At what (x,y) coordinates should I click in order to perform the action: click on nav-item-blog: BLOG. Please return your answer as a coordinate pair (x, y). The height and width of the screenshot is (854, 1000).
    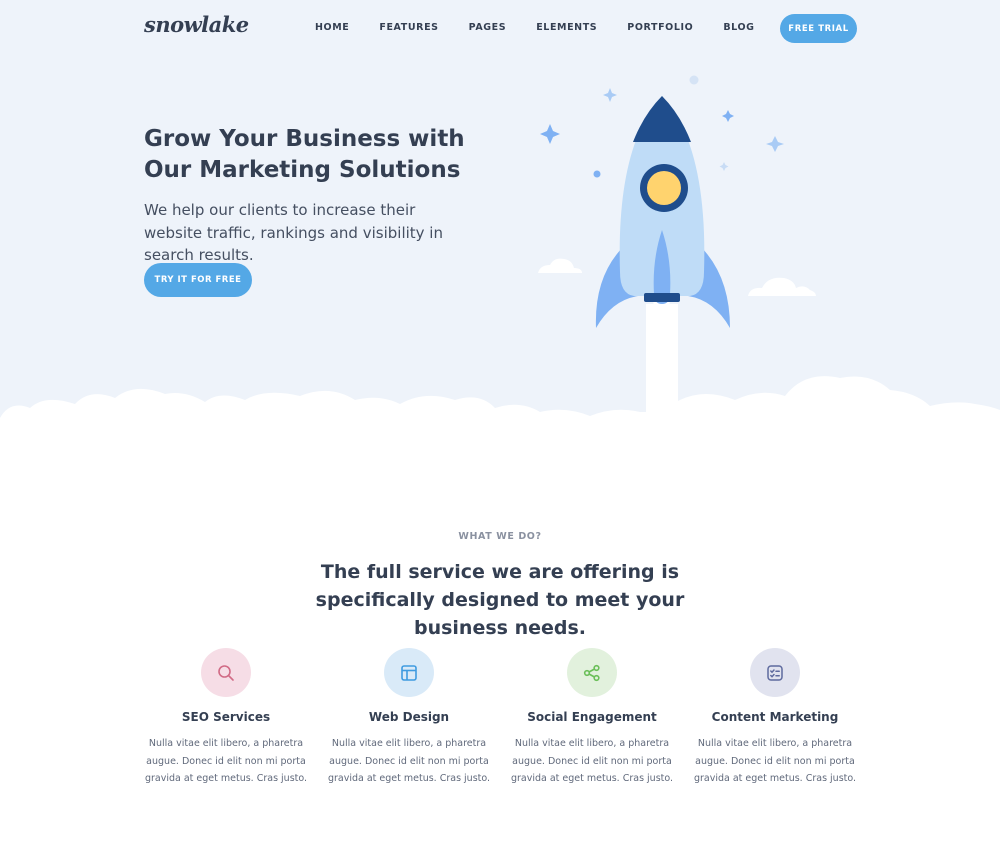
    Looking at the image, I should click on (738, 27).